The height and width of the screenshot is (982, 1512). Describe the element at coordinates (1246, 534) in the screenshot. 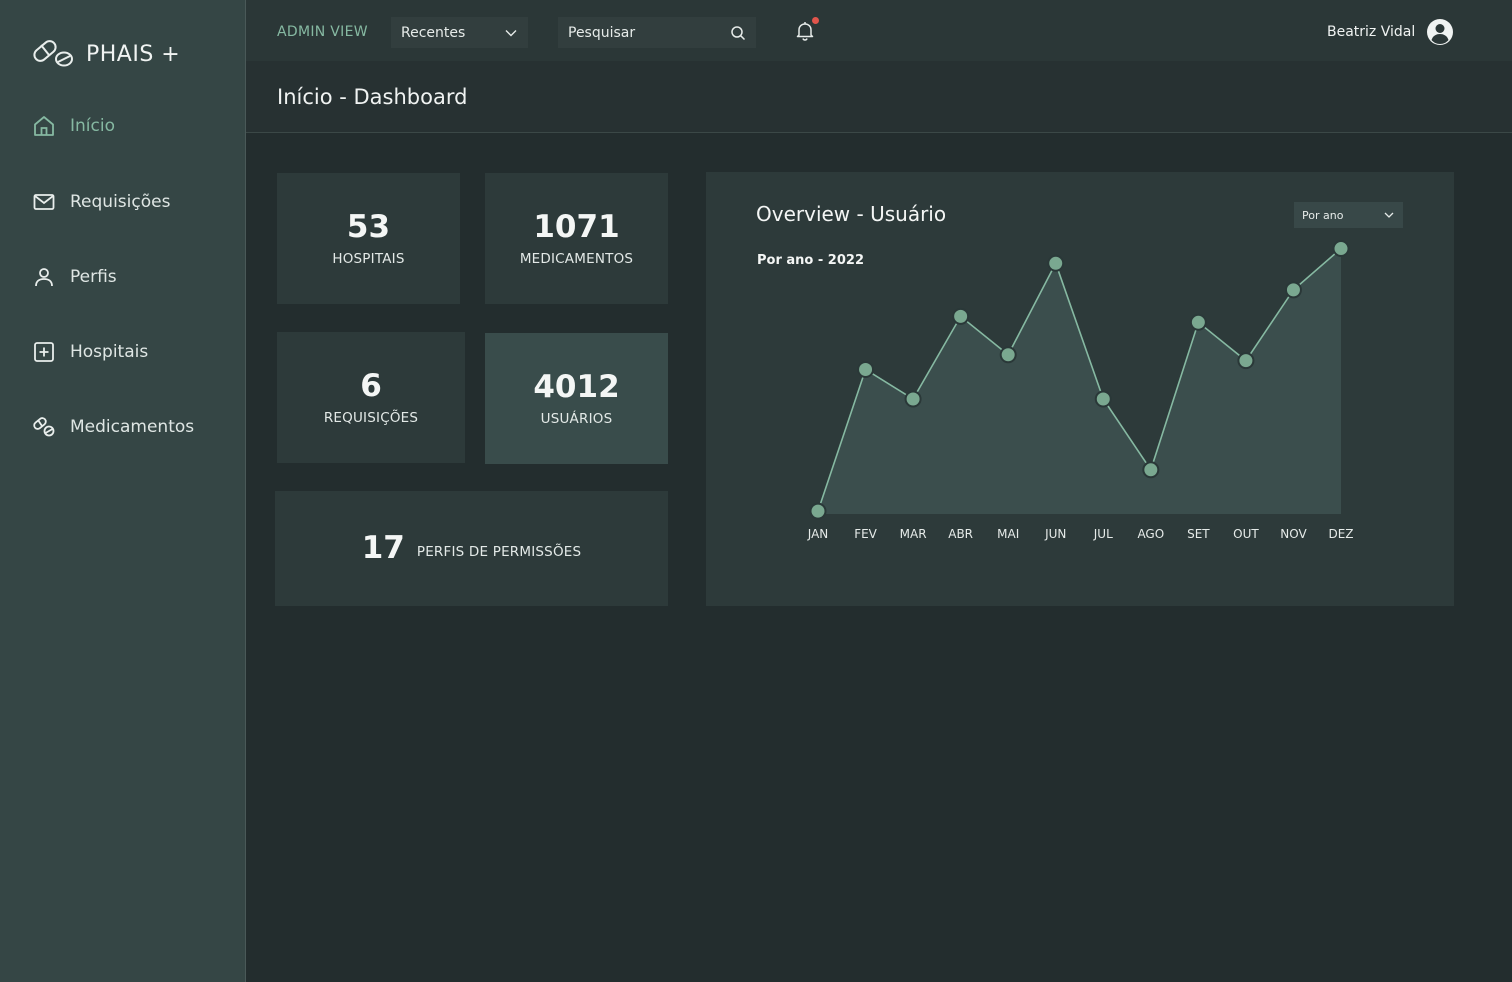

I see `x-tick-label: OUT` at that location.